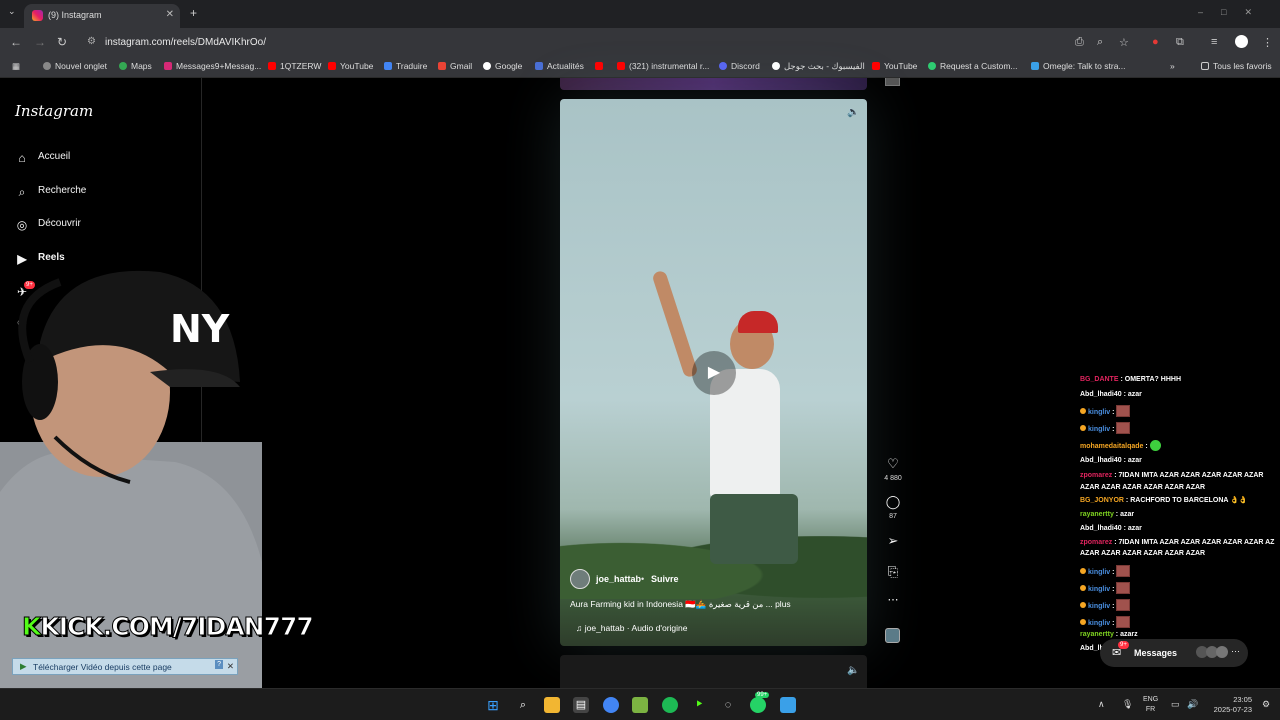 This screenshot has height=720, width=1280. What do you see at coordinates (601, 66) in the screenshot?
I see `bookmark-item` at bounding box center [601, 66].